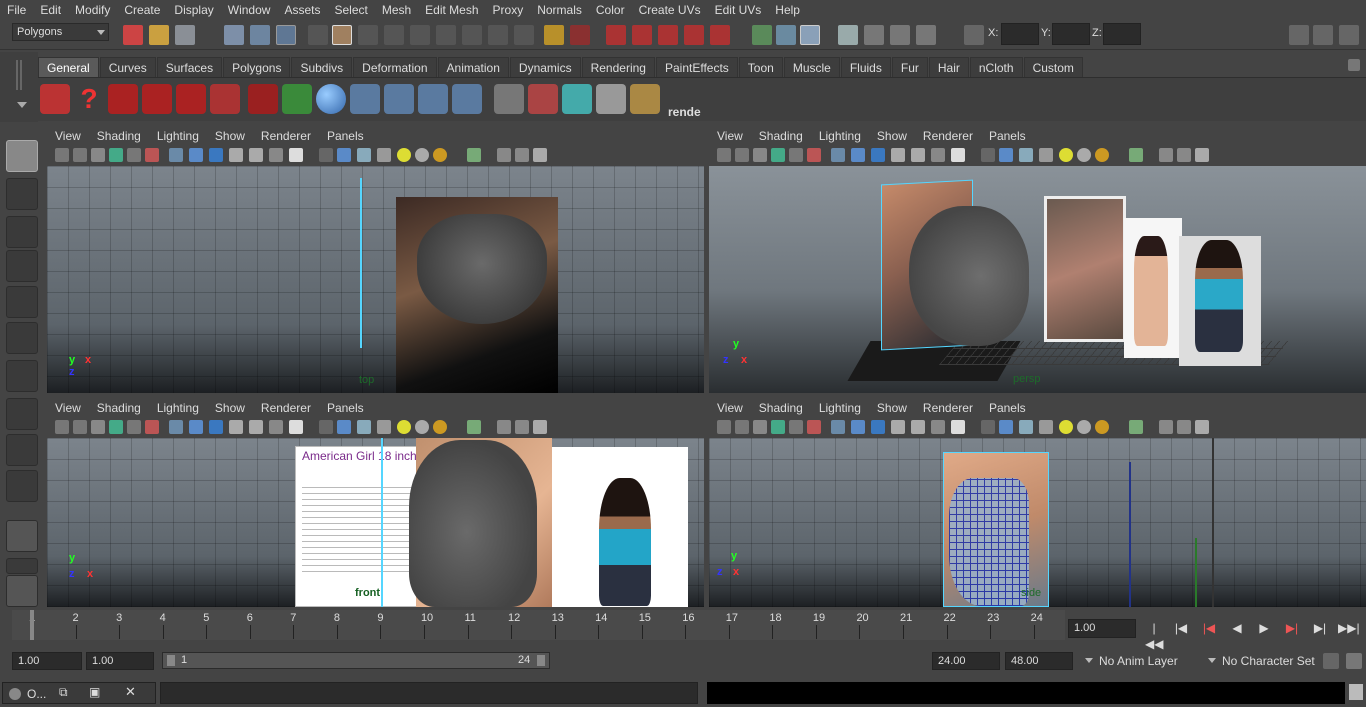 Image resolution: width=1366 pixels, height=707 pixels. Describe the element at coordinates (1102, 628) in the screenshot. I see `current-frame-field: 1.00` at that location.